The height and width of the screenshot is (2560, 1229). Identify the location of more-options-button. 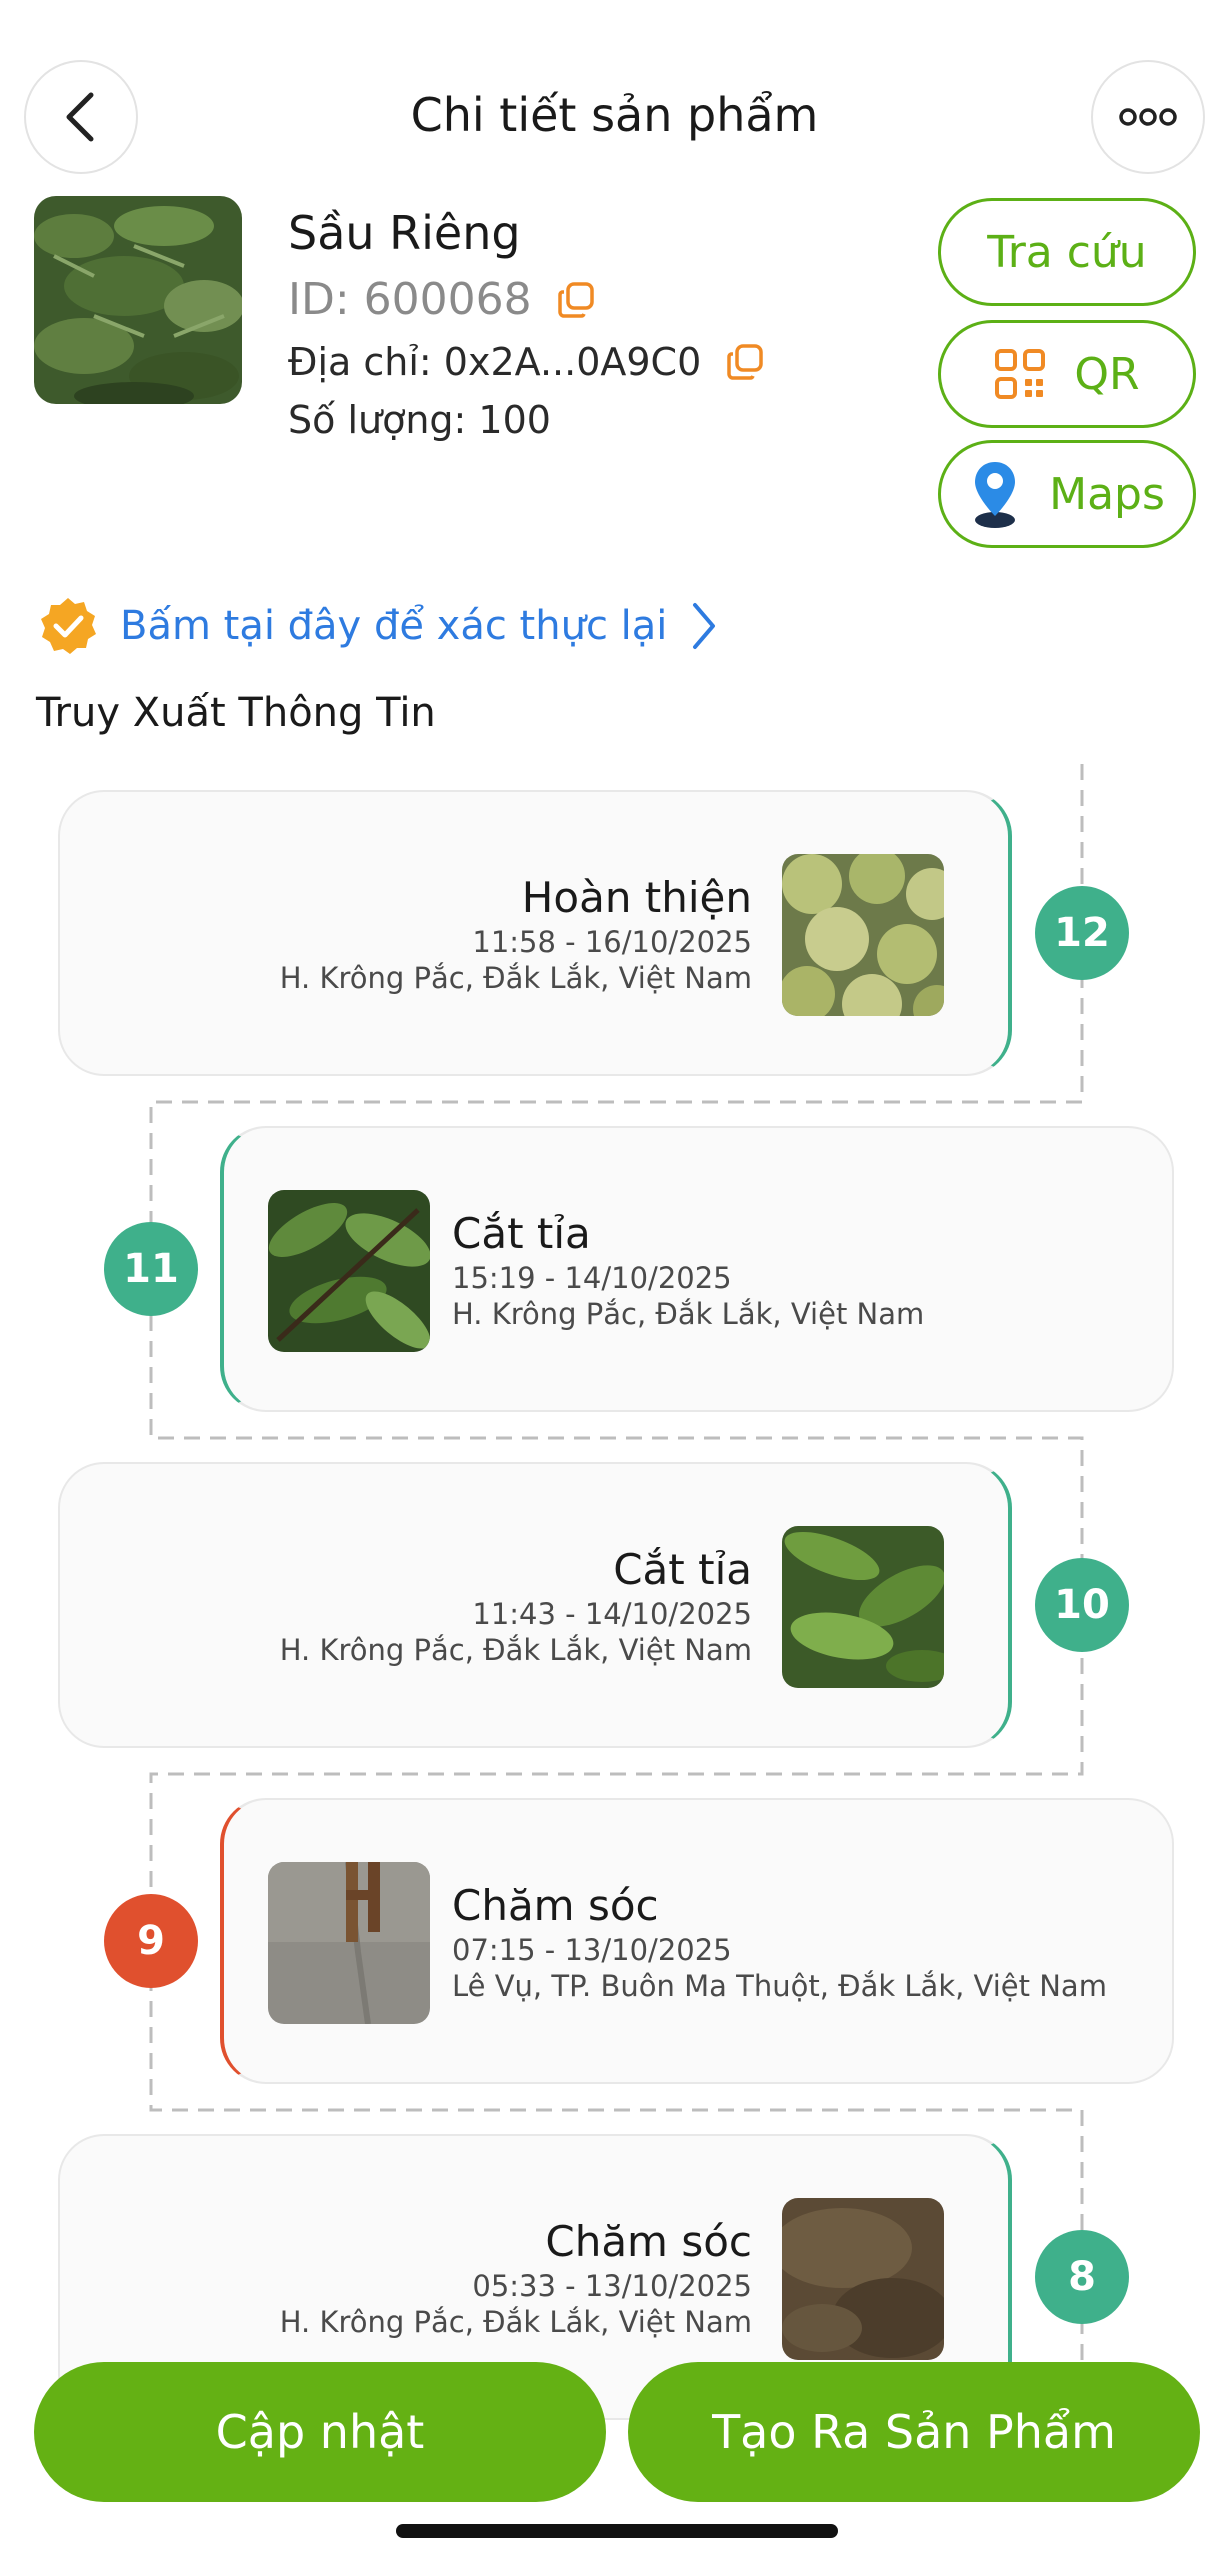
(1148, 117).